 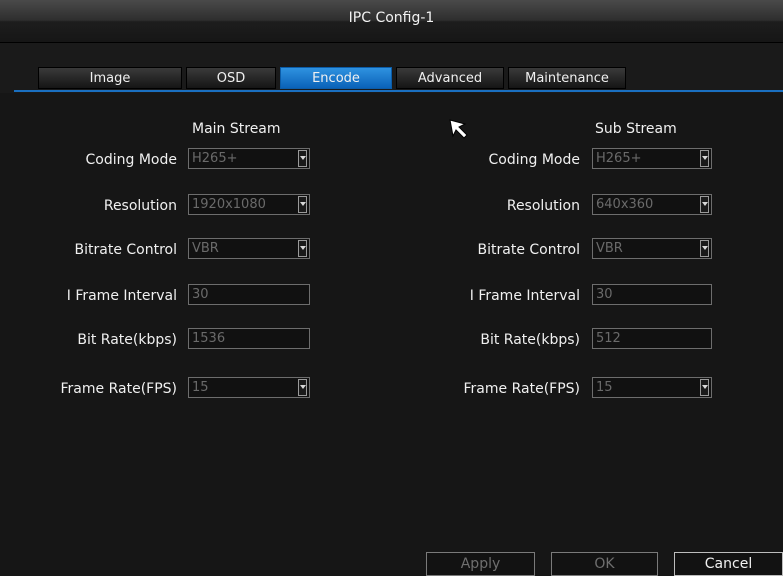 I want to click on sub-coding-mode-select: H265+, so click(x=652, y=158).